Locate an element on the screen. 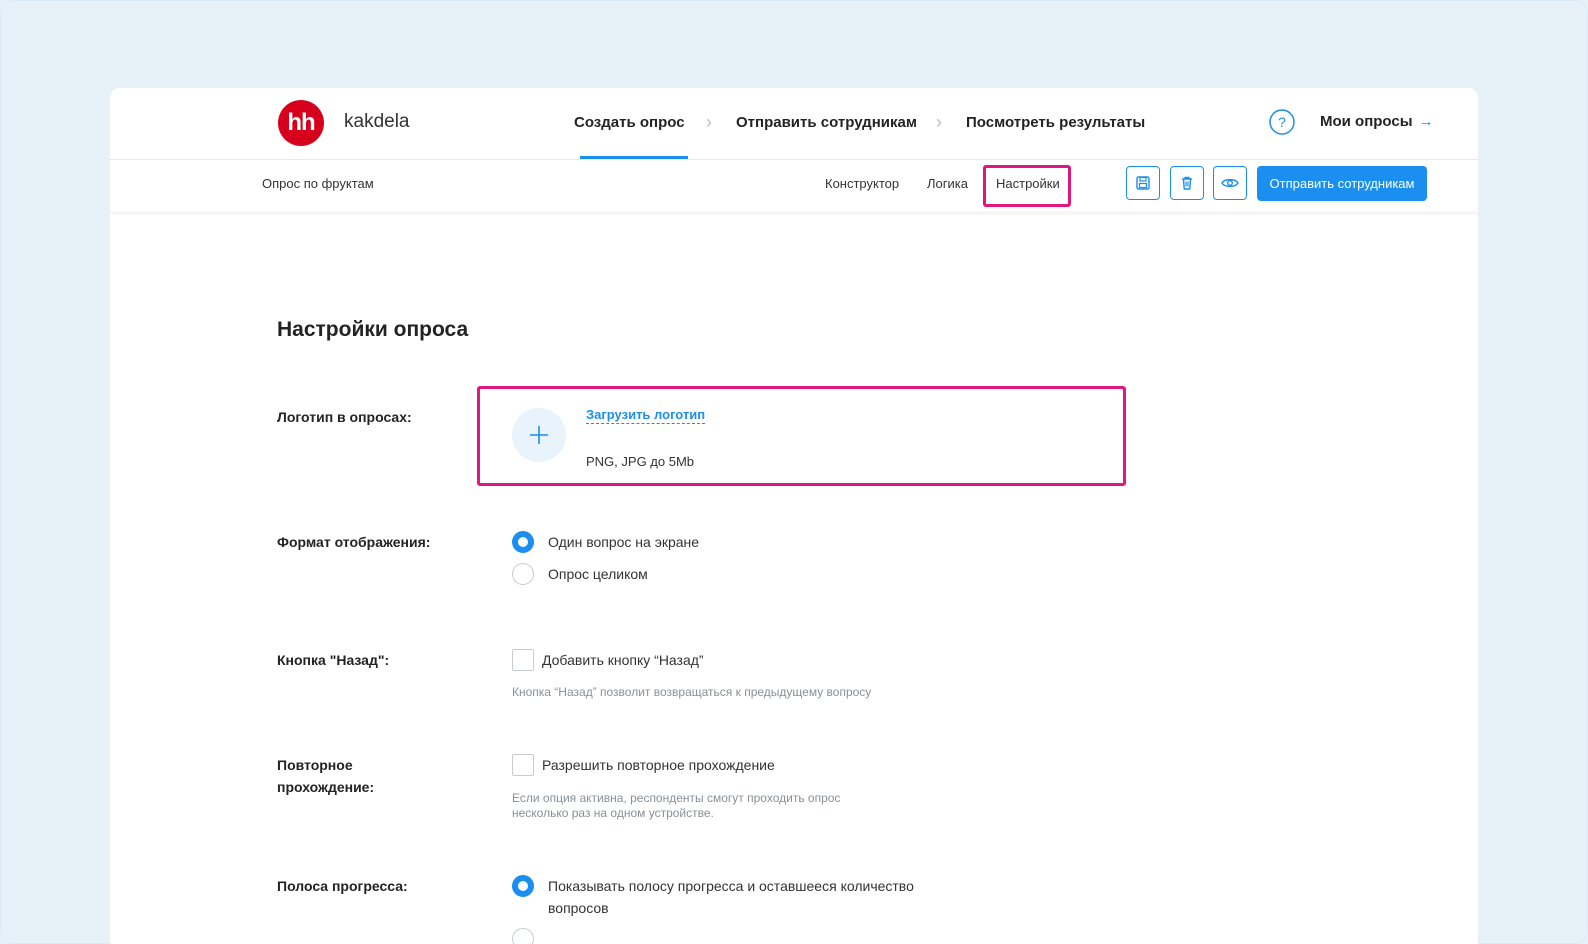  tab-logic: Логика is located at coordinates (947, 183).